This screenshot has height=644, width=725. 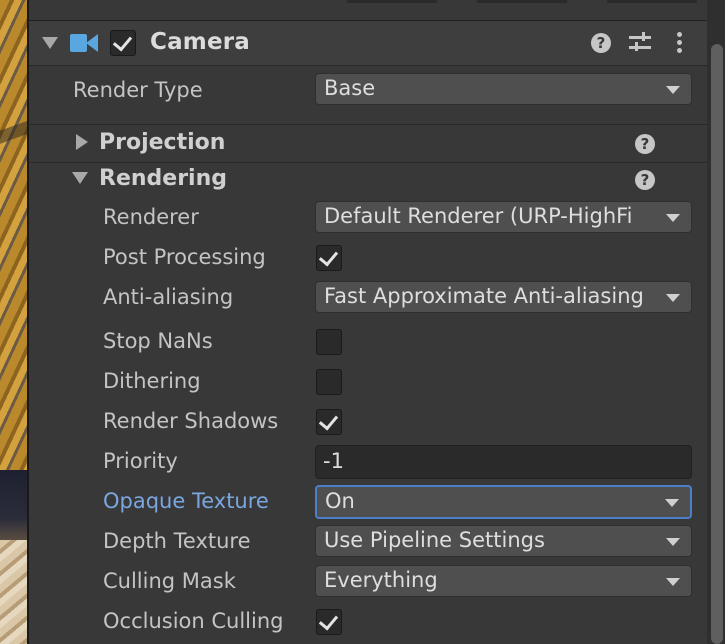 I want to click on component-title: Camera, so click(x=200, y=42).